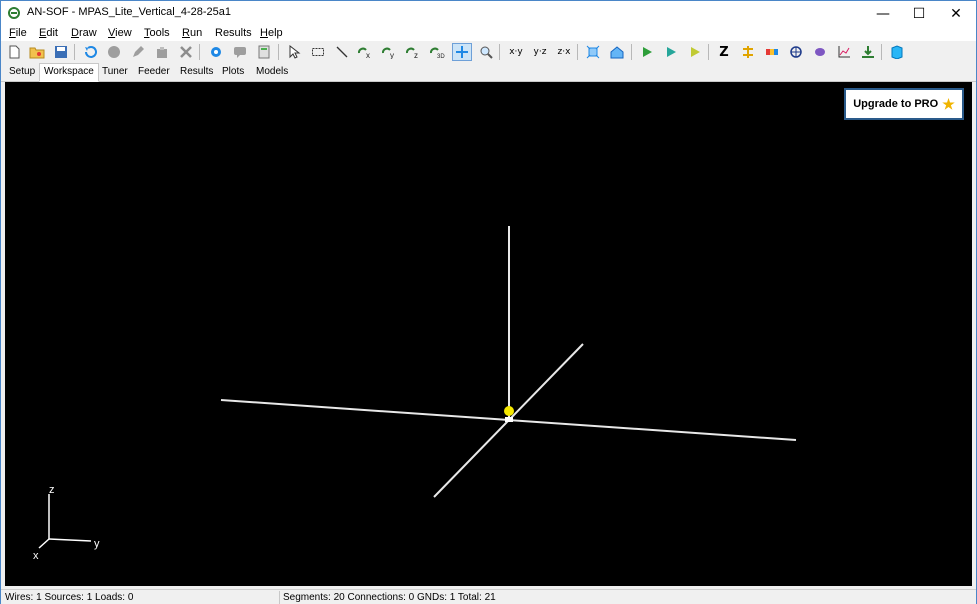  I want to click on tab-results: Results, so click(196, 72).